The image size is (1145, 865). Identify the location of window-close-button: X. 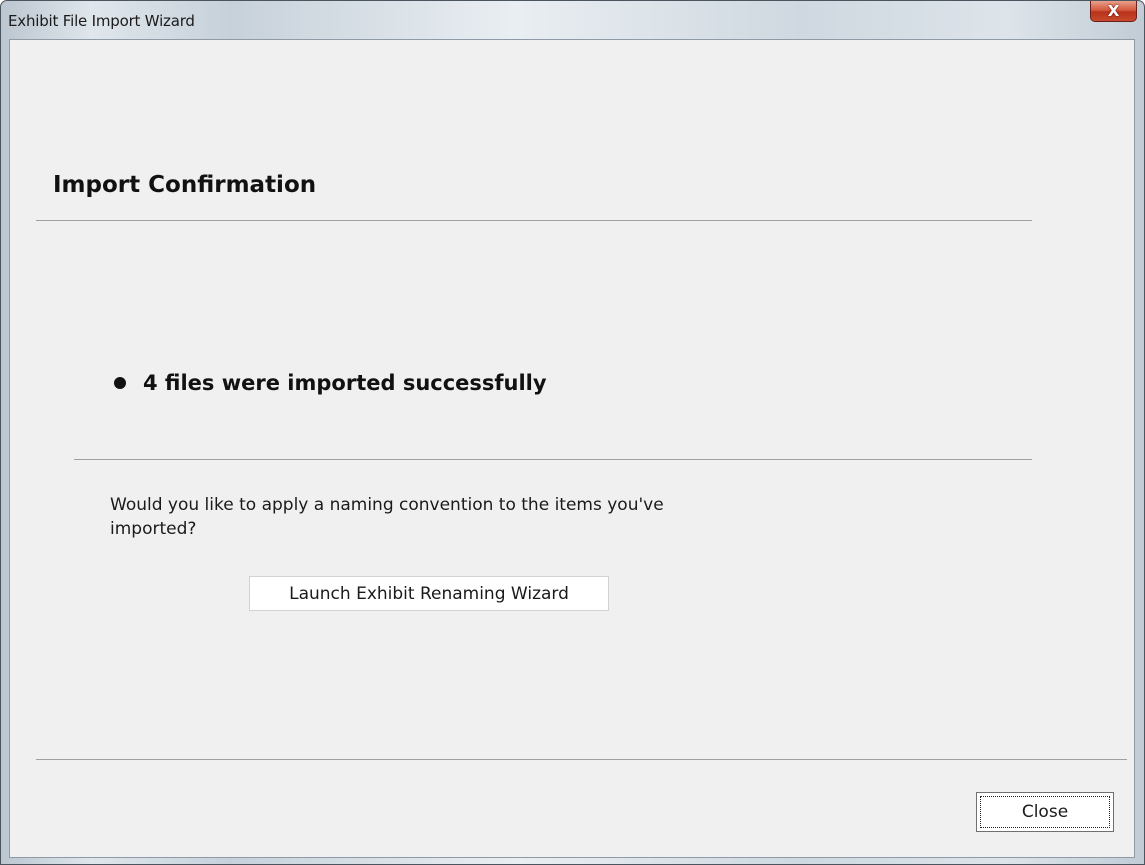
(1113, 11).